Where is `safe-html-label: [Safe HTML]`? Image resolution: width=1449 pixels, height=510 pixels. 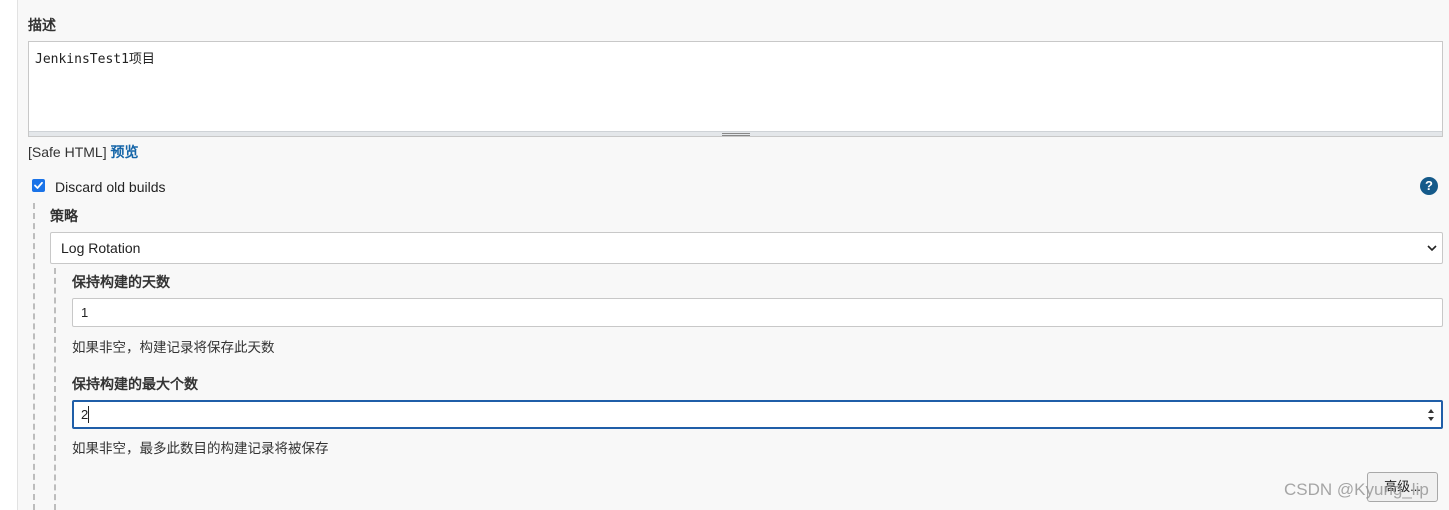
safe-html-label: [Safe HTML] is located at coordinates (67, 152).